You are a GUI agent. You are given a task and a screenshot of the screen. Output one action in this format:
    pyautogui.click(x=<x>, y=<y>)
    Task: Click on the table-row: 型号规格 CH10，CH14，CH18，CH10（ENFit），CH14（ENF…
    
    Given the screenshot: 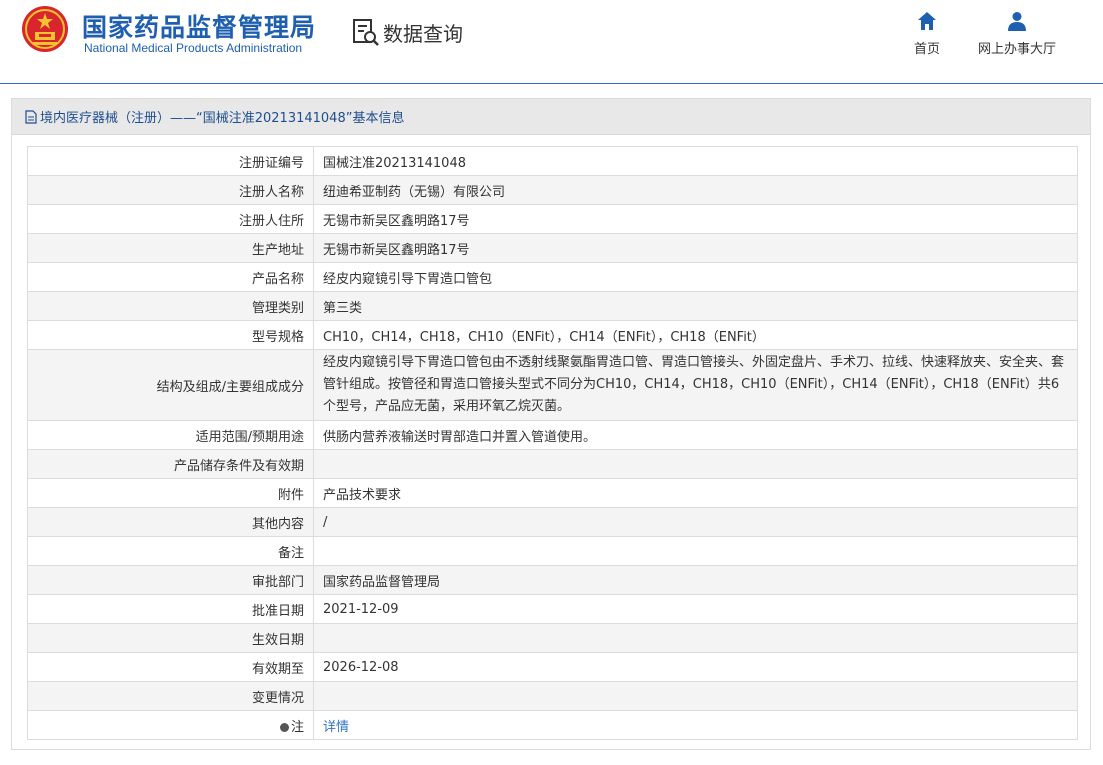 What is the action you would take?
    pyautogui.click(x=552, y=335)
    